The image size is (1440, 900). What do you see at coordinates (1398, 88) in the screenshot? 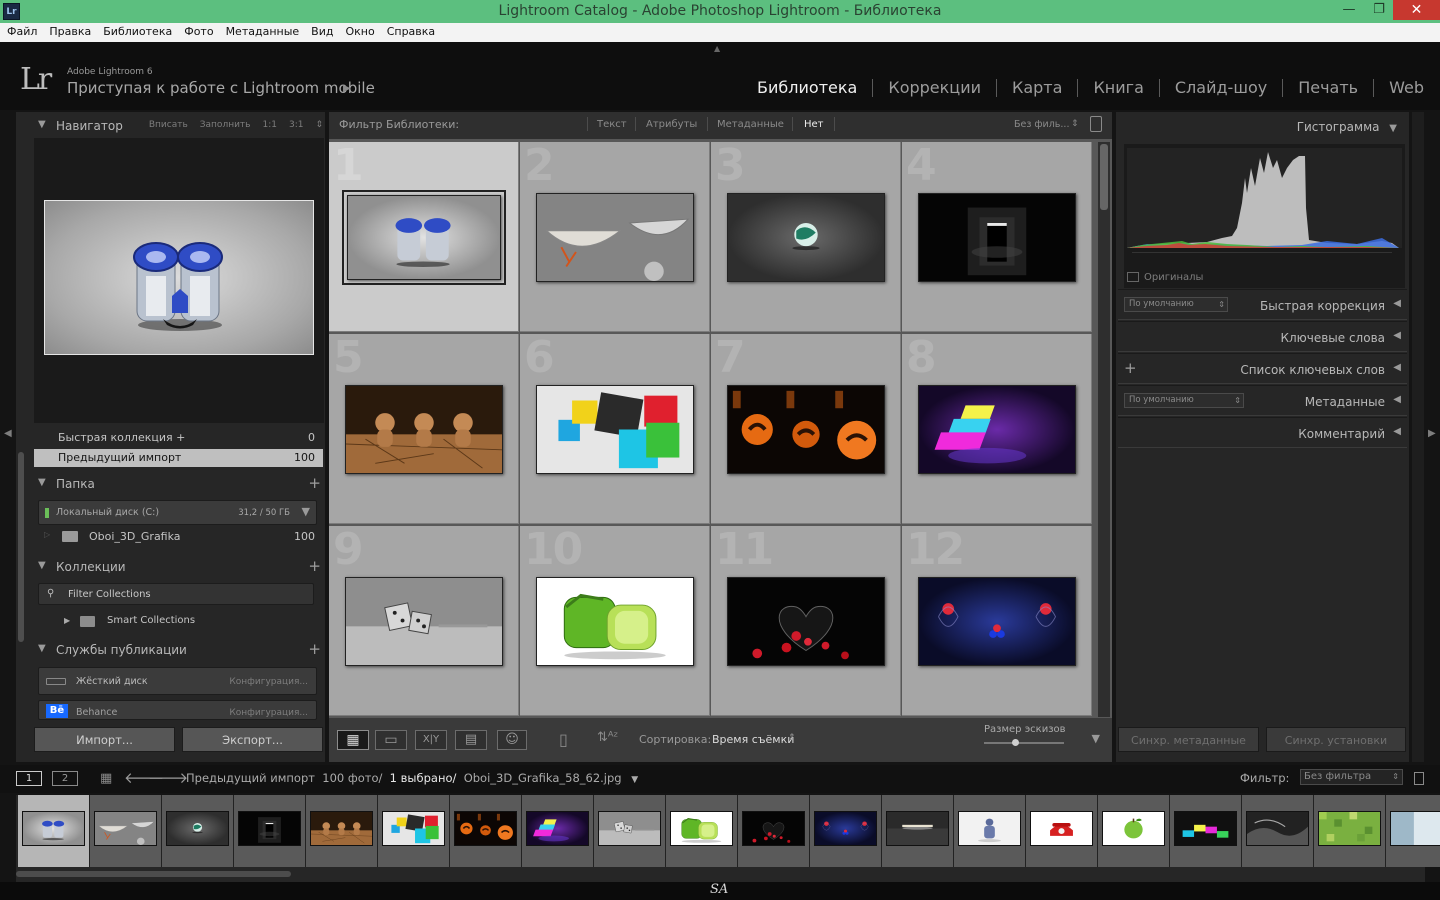
I see `module-web: Web` at bounding box center [1398, 88].